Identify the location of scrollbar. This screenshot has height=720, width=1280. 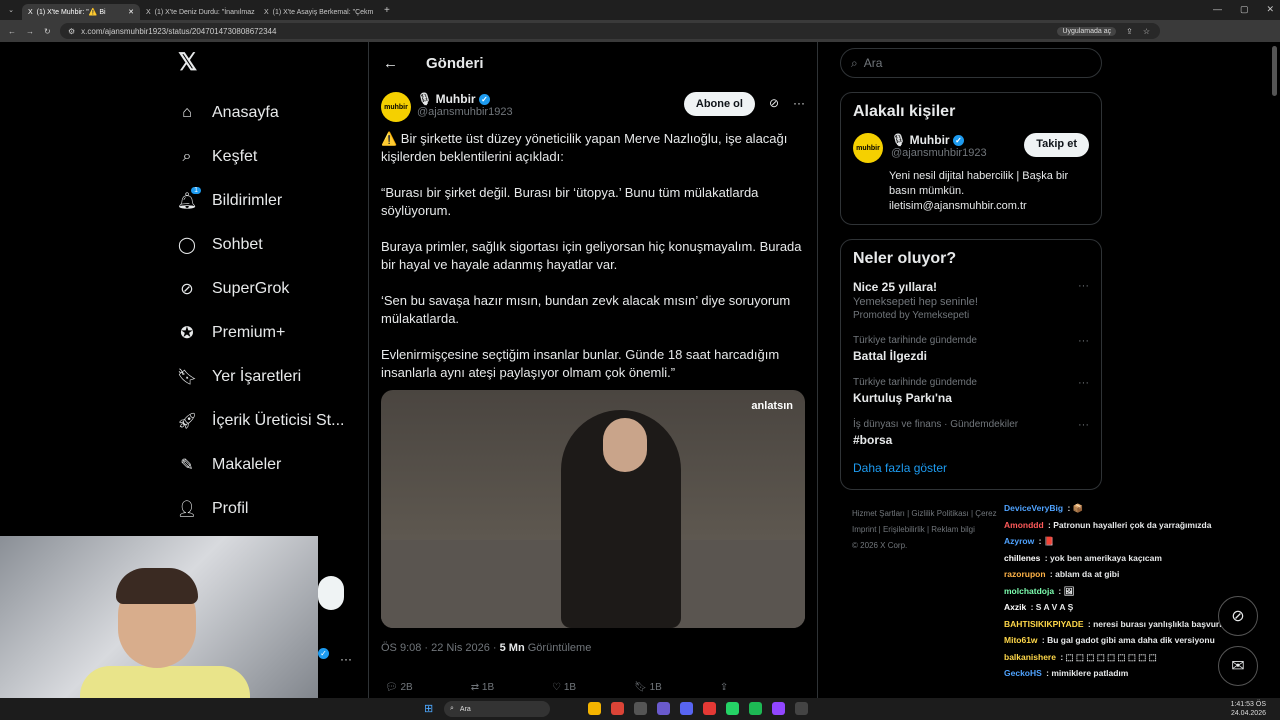
(1274, 71).